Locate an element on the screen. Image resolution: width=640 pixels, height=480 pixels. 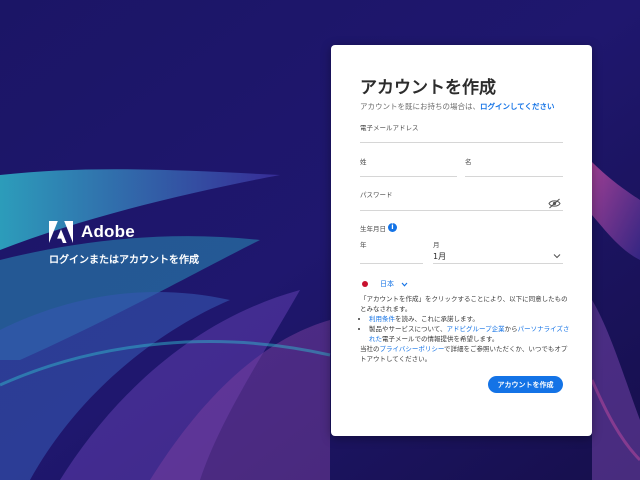
year-label: 年 is located at coordinates (363, 245).